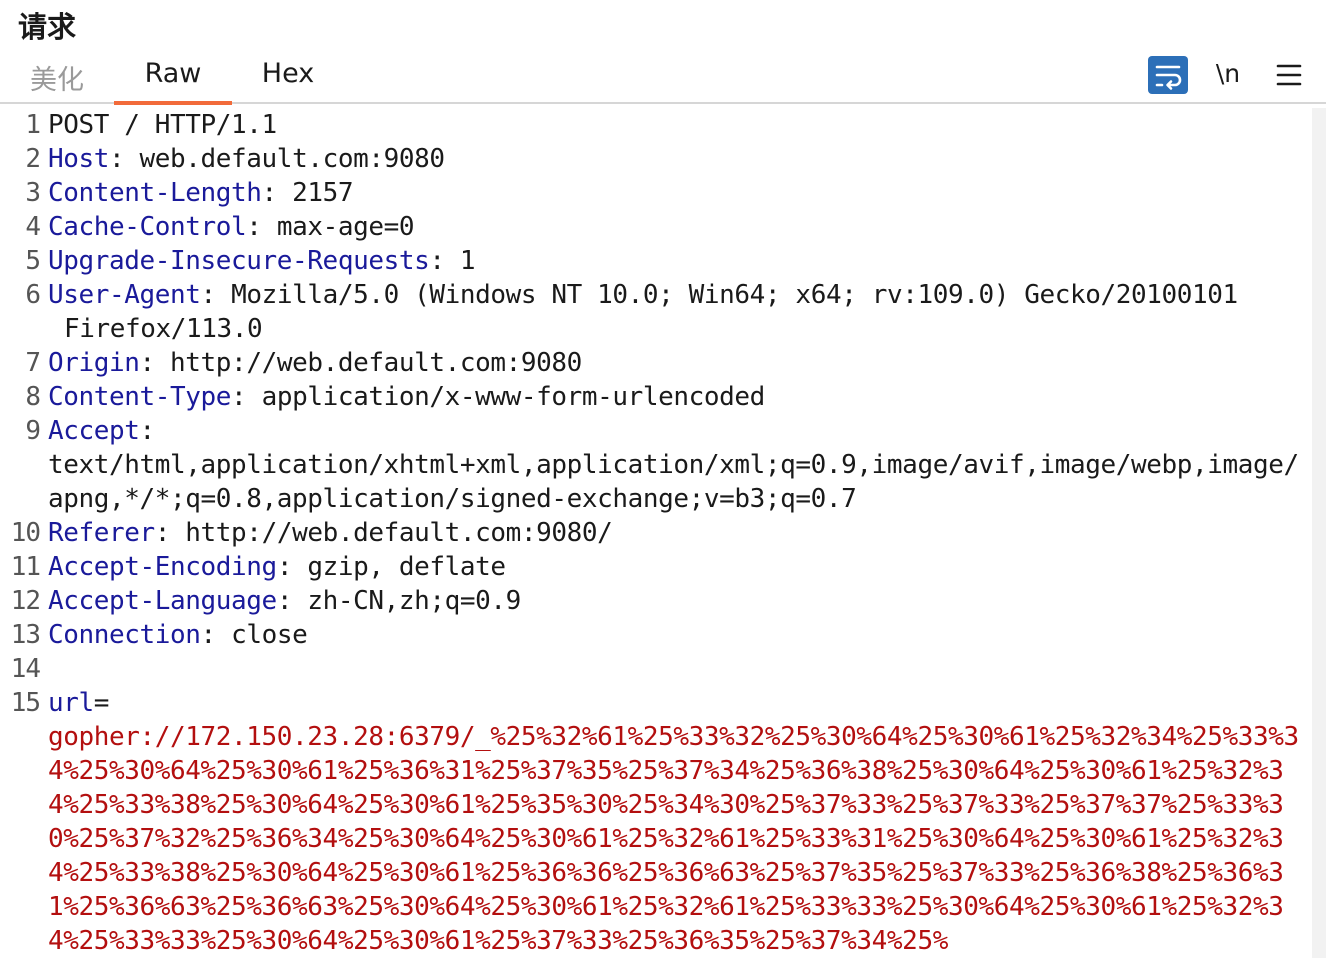  Describe the element at coordinates (656, 363) in the screenshot. I see `editor-line: 7 Origin: http://web.default.com:9080` at that location.